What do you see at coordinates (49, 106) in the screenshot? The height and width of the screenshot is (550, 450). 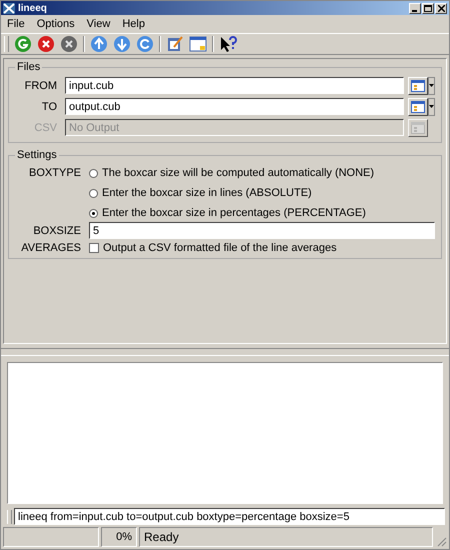 I see `field-label: TO` at bounding box center [49, 106].